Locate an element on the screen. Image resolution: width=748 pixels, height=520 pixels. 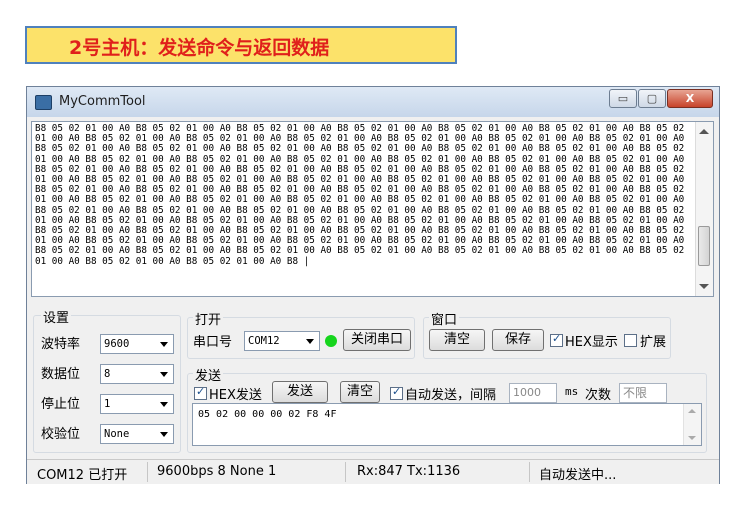
auto-send-checkbox is located at coordinates (396, 392).